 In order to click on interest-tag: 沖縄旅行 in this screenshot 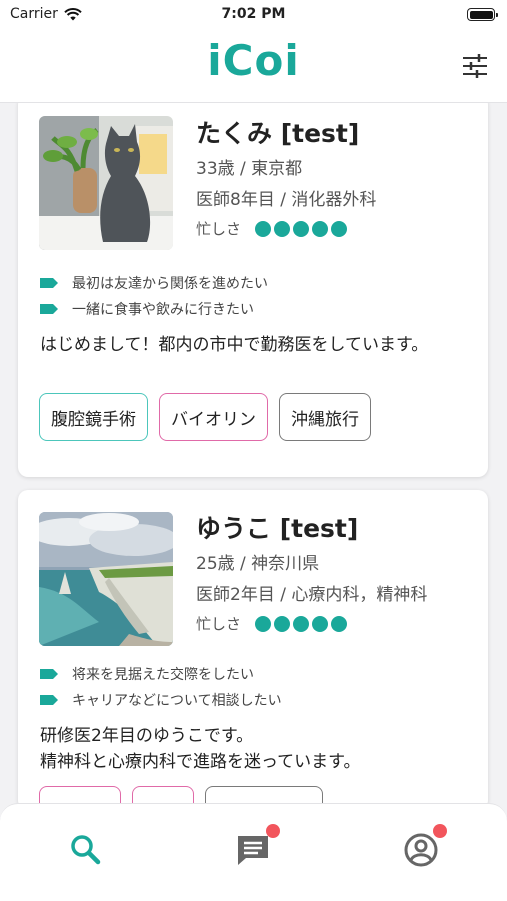, I will do `click(325, 417)`.